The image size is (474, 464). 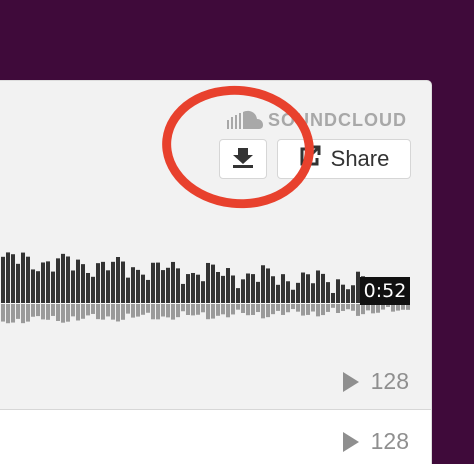 What do you see at coordinates (245, 120) in the screenshot?
I see `soundcloud-logo-icon` at bounding box center [245, 120].